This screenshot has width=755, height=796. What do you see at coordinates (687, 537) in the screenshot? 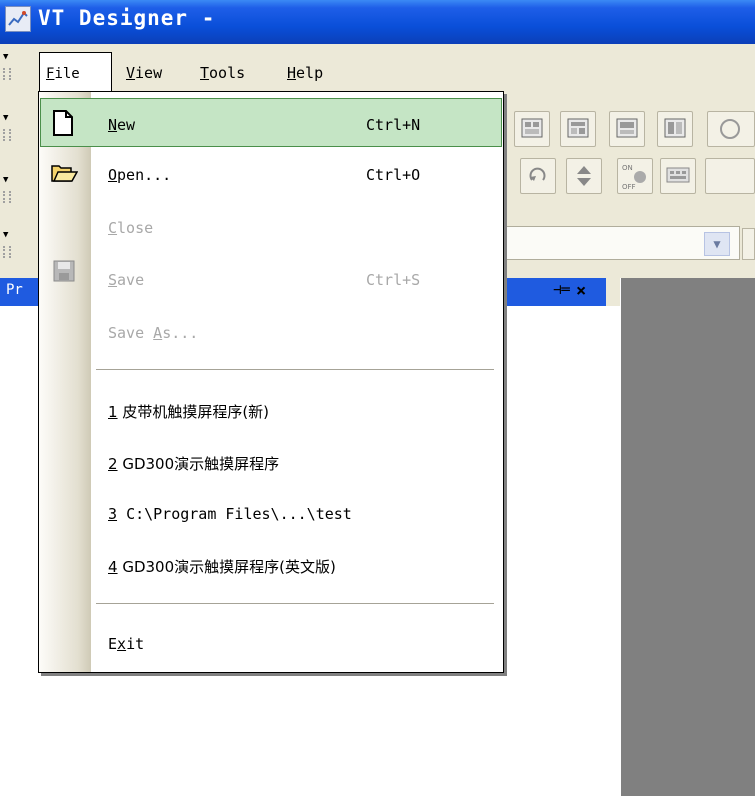
I see `work-area` at bounding box center [687, 537].